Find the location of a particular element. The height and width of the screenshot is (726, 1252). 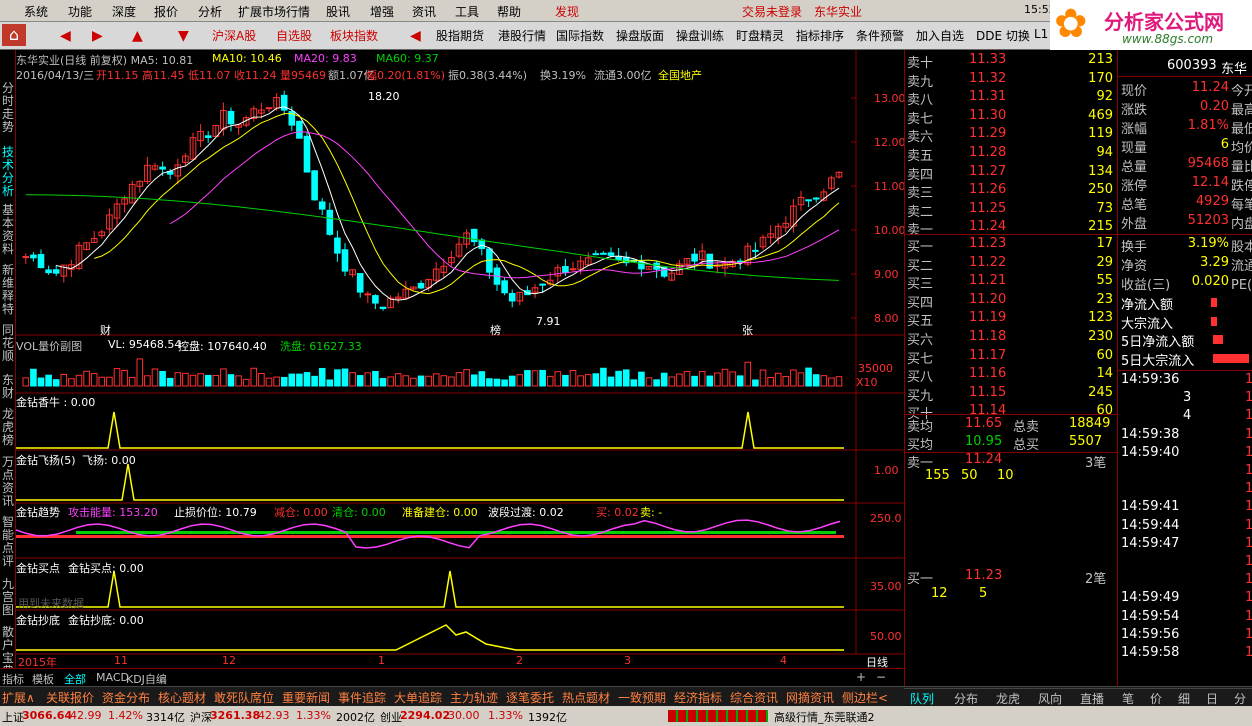

toolbar-button: 沪深A股 is located at coordinates (234, 35).